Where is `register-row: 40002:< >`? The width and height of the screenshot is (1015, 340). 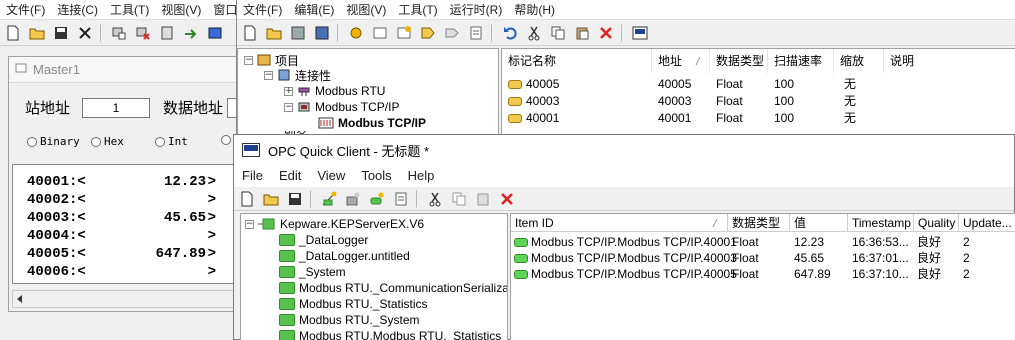 register-row: 40002:< > is located at coordinates (126, 200).